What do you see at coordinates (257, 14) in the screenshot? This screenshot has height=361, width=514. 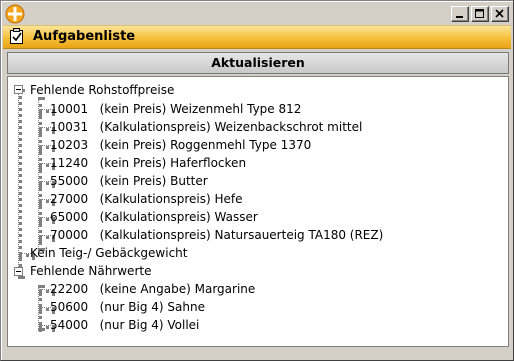 I see `title-bar` at bounding box center [257, 14].